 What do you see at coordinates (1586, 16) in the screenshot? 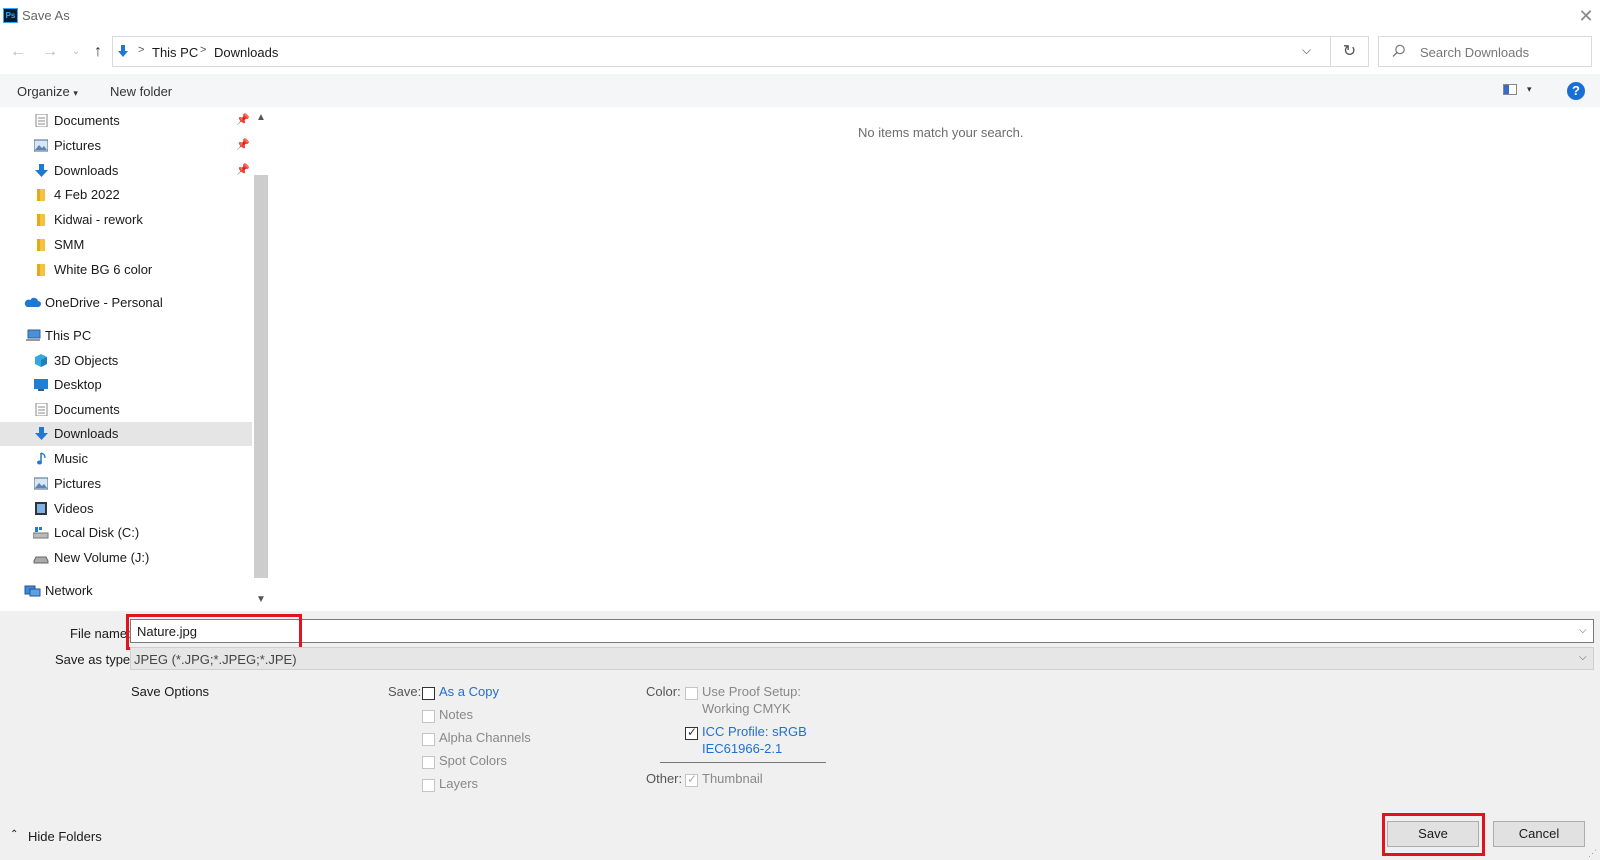
I see `close-icon: ✕` at bounding box center [1586, 16].